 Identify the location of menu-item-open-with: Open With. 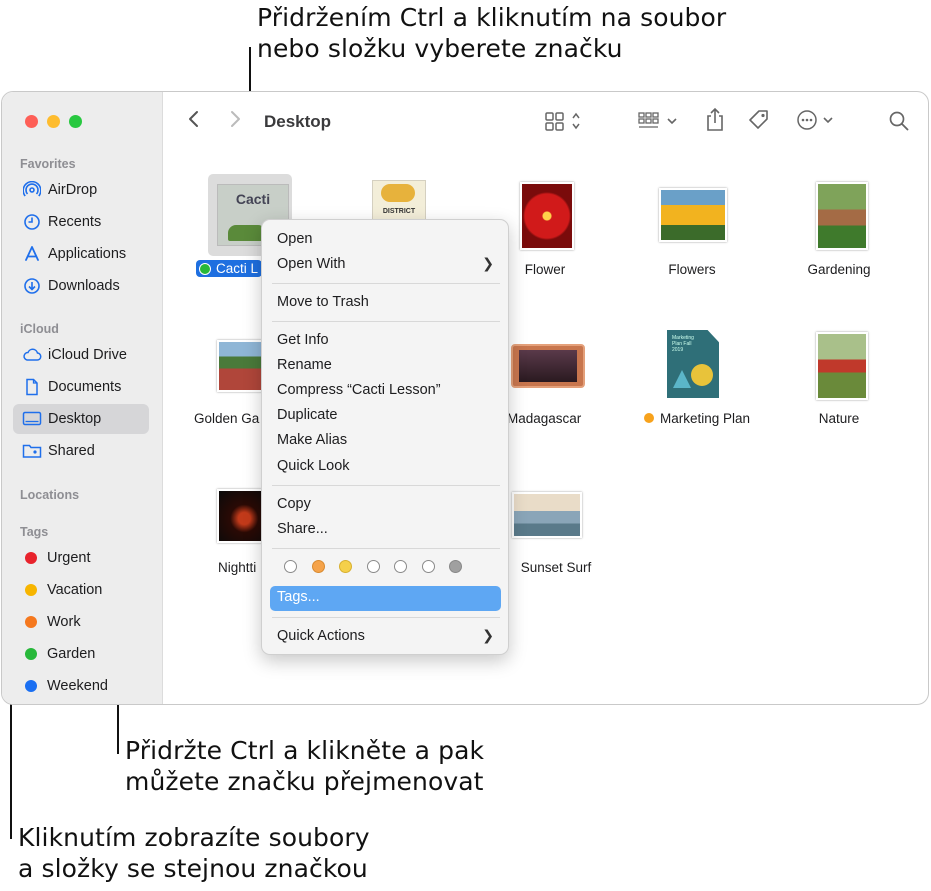
(311, 264).